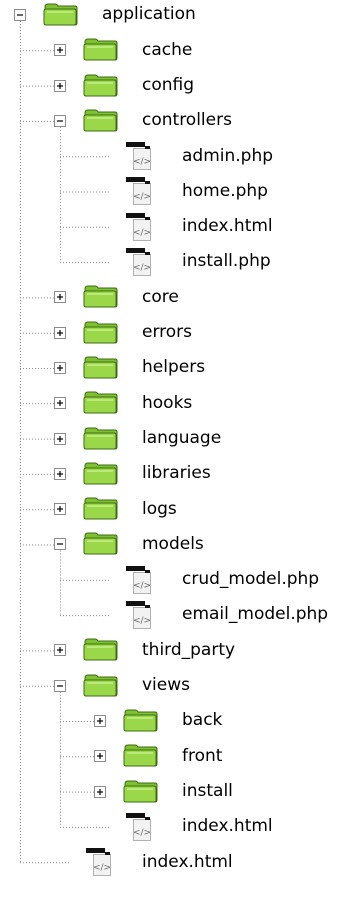 This screenshot has height=909, width=344. Describe the element at coordinates (172, 720) in the screenshot. I see `tree-folder-item: back` at that location.